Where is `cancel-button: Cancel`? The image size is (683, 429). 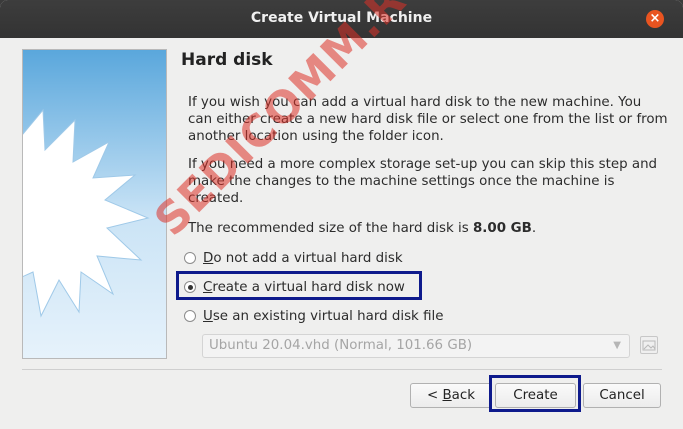
cancel-button: Cancel is located at coordinates (622, 395).